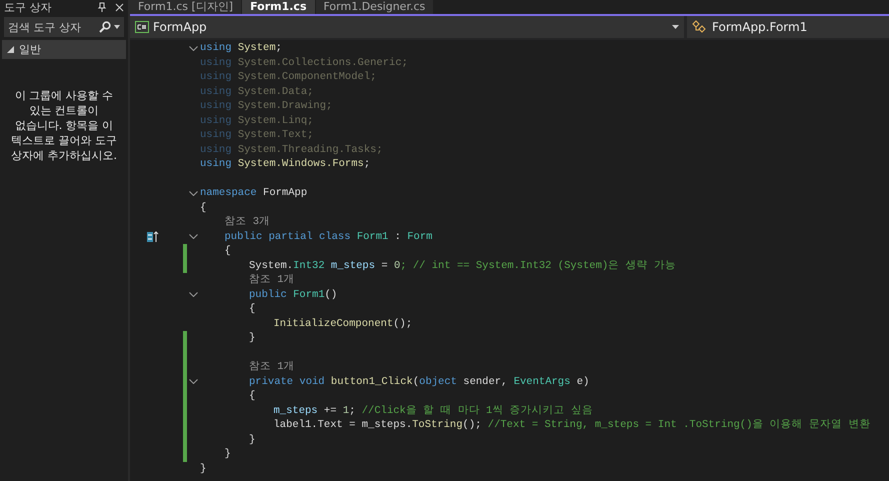 This screenshot has width=889, height=481. I want to click on code-line: InitializeComponent();, so click(343, 323).